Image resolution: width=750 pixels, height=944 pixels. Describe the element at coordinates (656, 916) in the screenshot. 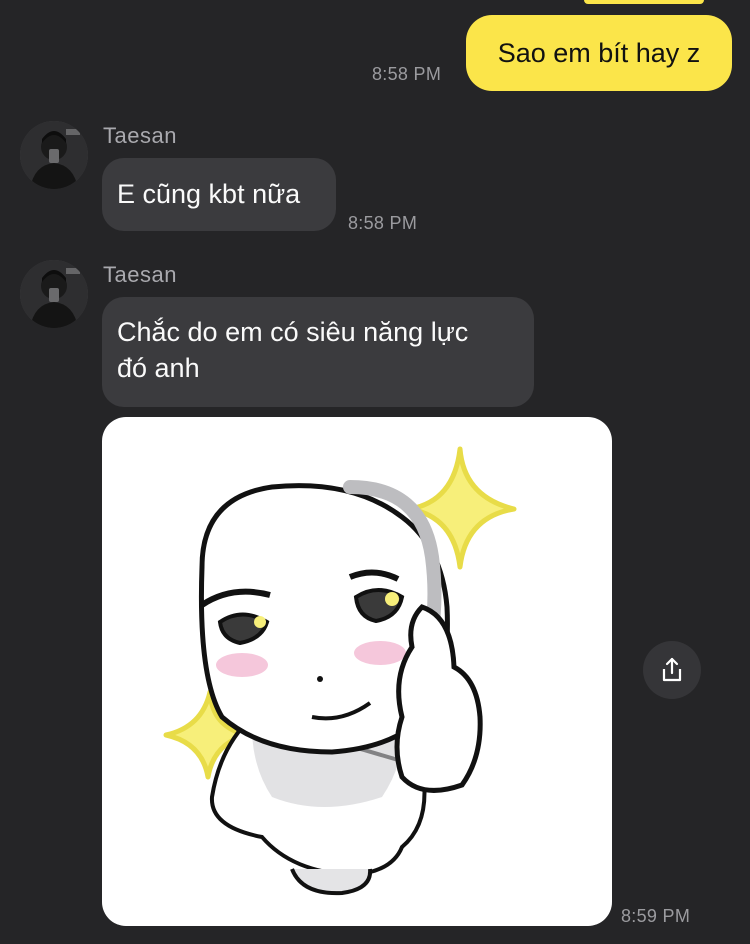

I see `timestamp: 8:59 PM` at that location.